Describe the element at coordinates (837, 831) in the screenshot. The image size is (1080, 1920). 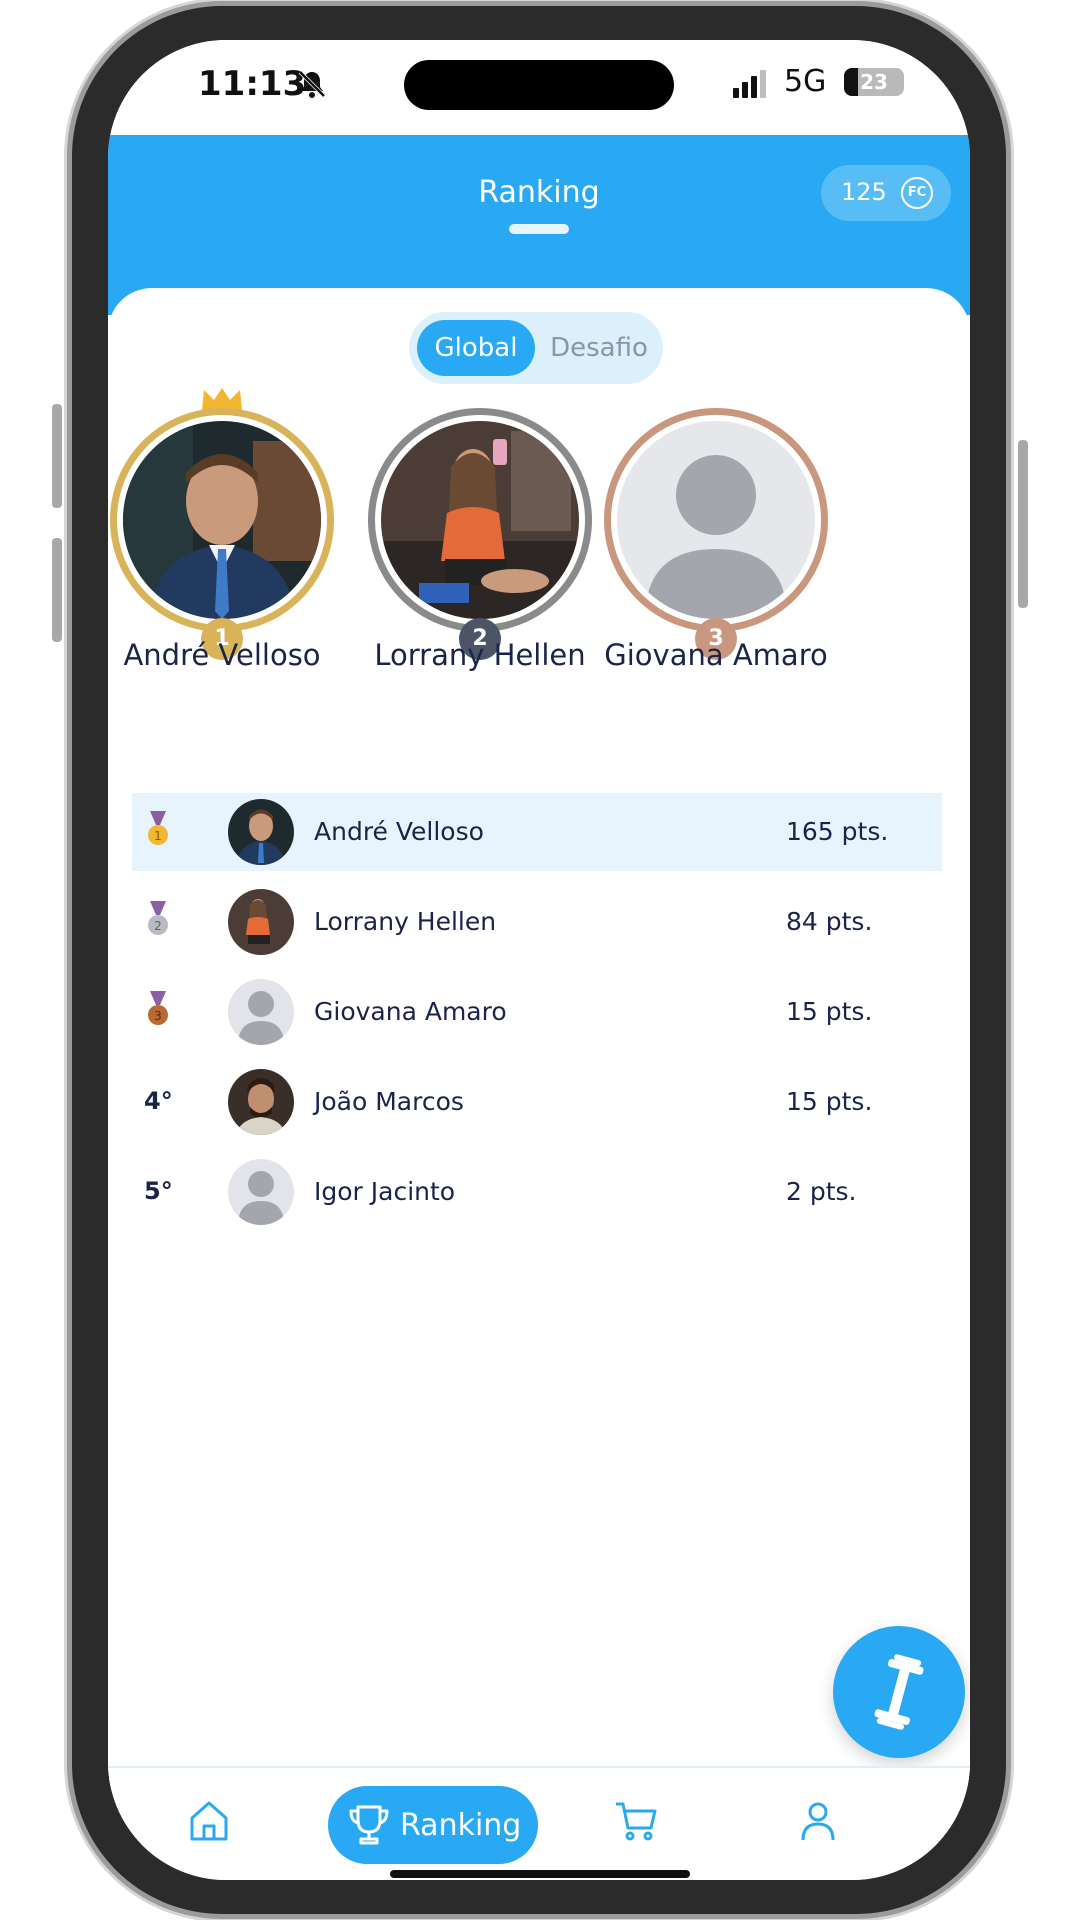
I see `player-points: 165 pts.` at that location.